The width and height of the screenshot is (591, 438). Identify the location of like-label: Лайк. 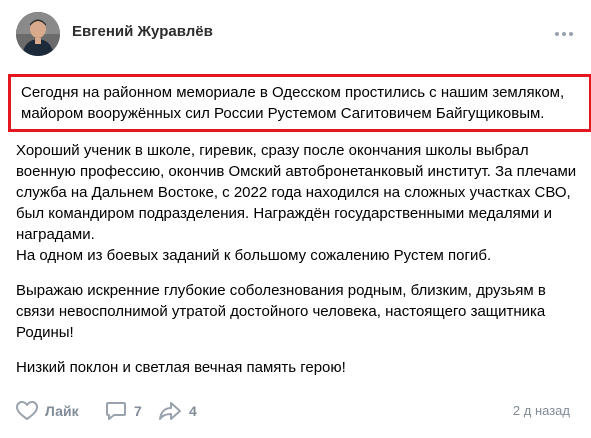
(62, 411).